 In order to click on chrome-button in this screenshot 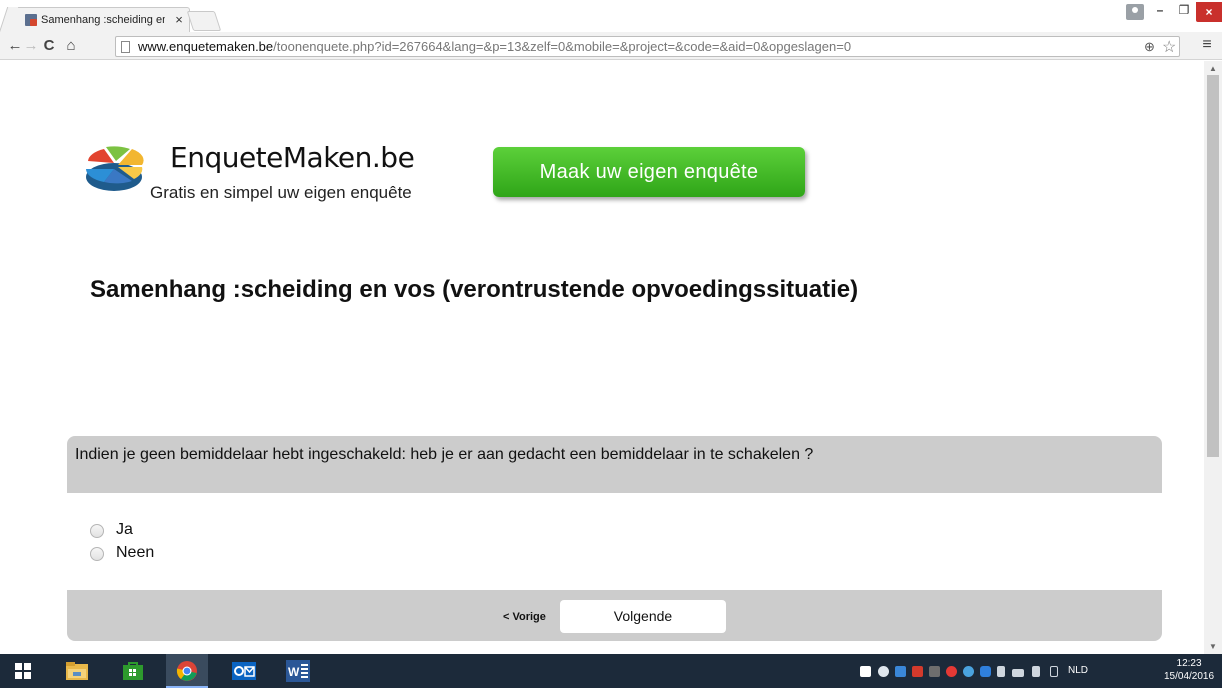, I will do `click(187, 671)`.